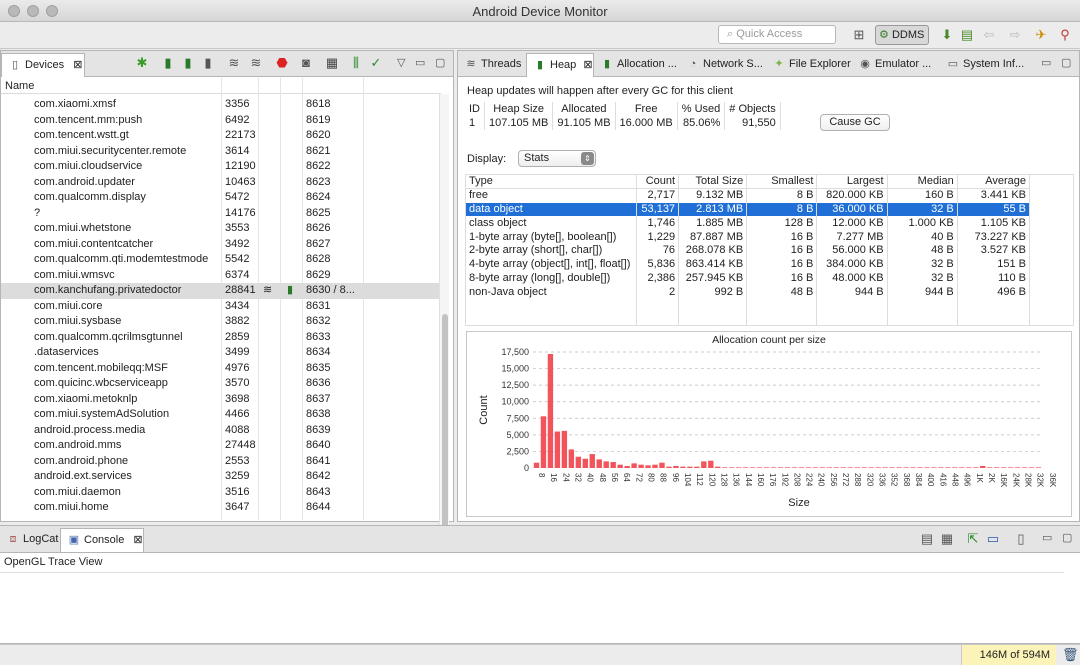 This screenshot has width=1080, height=665. I want to click on nav-forward-icon: ⇨, so click(1015, 35).